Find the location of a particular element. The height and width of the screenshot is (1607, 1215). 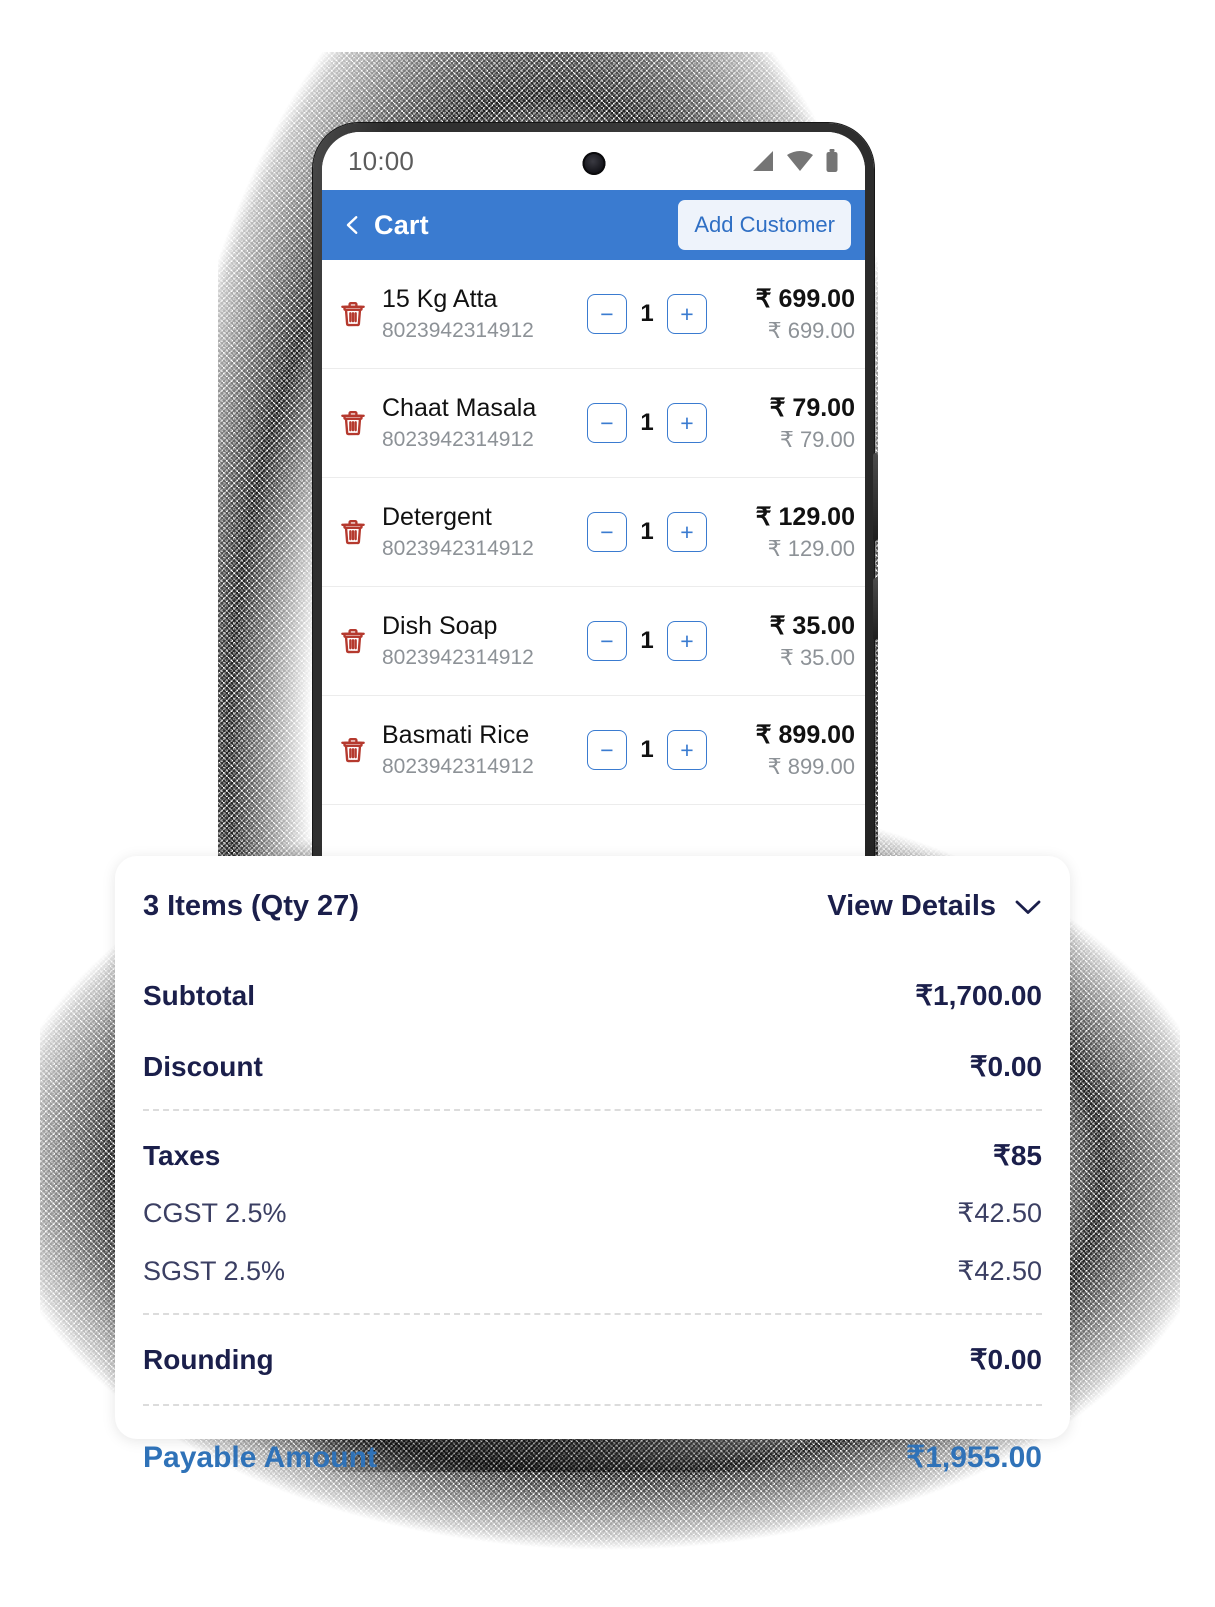

item-info: Basmati Rice 8023942314912 is located at coordinates (484, 750).